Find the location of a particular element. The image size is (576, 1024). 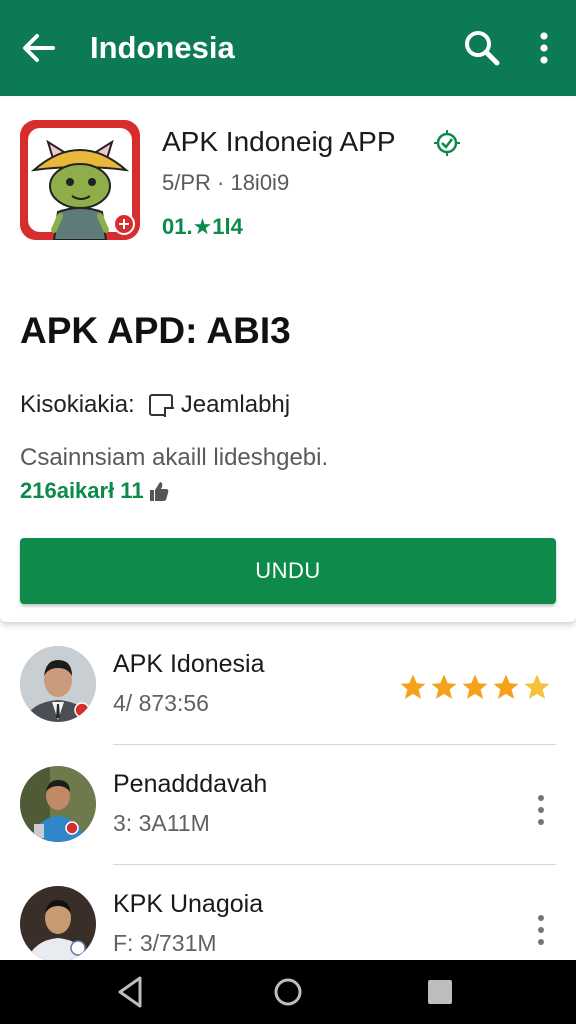

list-item: Penadddavah 3: 3A11M is located at coordinates (288, 826).